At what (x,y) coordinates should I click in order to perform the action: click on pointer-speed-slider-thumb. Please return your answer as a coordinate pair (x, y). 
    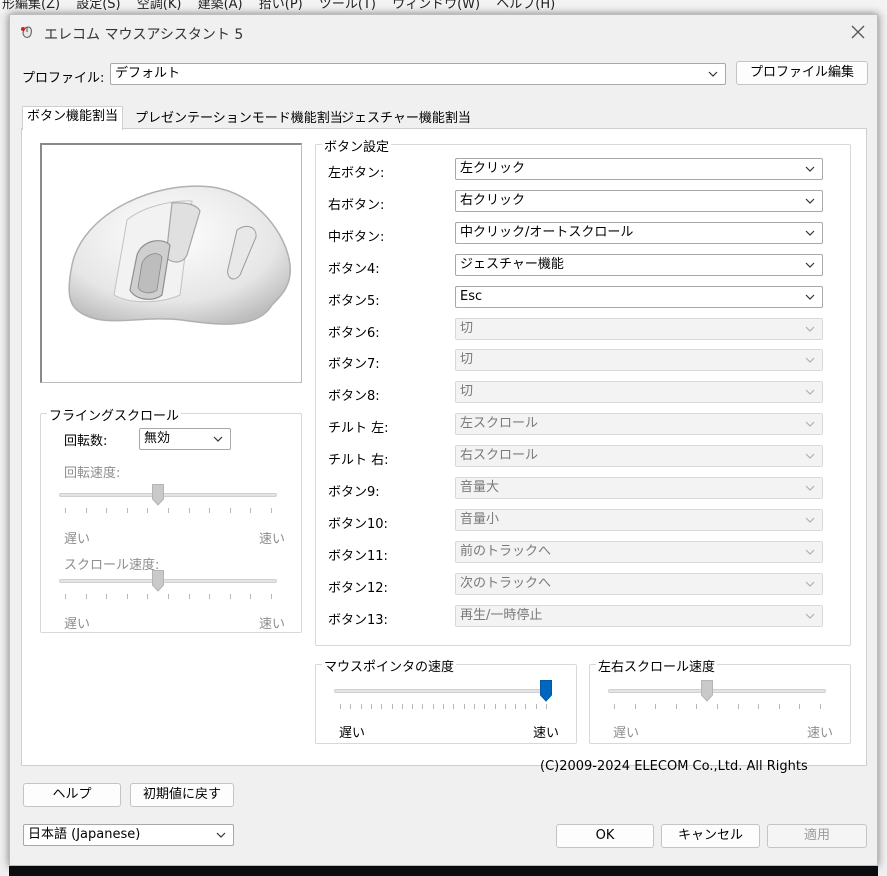
    Looking at the image, I should click on (546, 691).